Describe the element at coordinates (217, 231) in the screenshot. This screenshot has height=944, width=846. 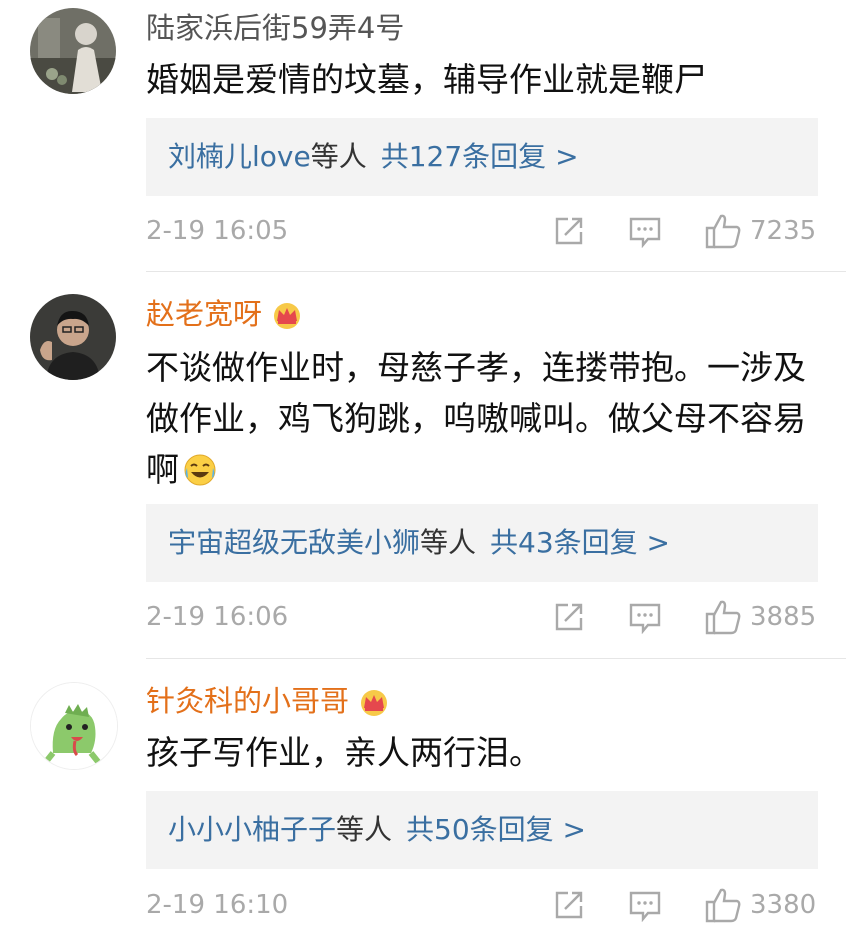
I see `comment-time: 2-19 16:05` at that location.